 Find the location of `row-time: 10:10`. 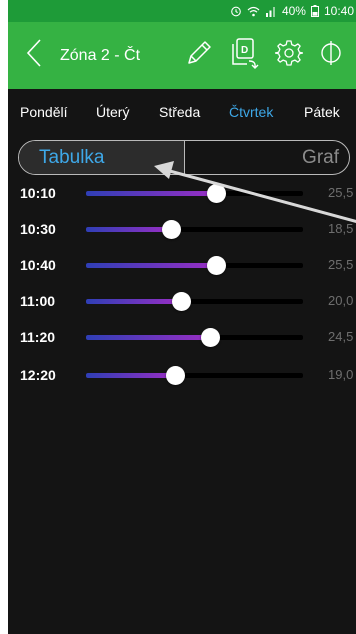

row-time: 10:10 is located at coordinates (38, 193).